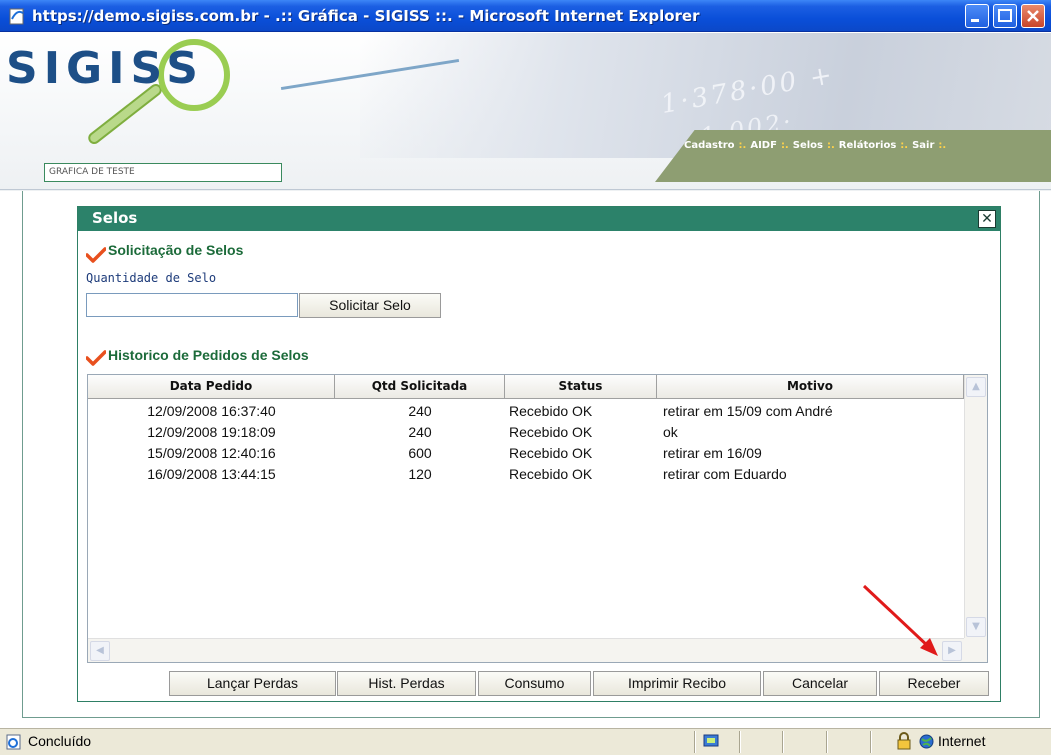 This screenshot has width=1051, height=755. Describe the element at coordinates (820, 683) in the screenshot. I see `cancel-button: Cancelar` at that location.